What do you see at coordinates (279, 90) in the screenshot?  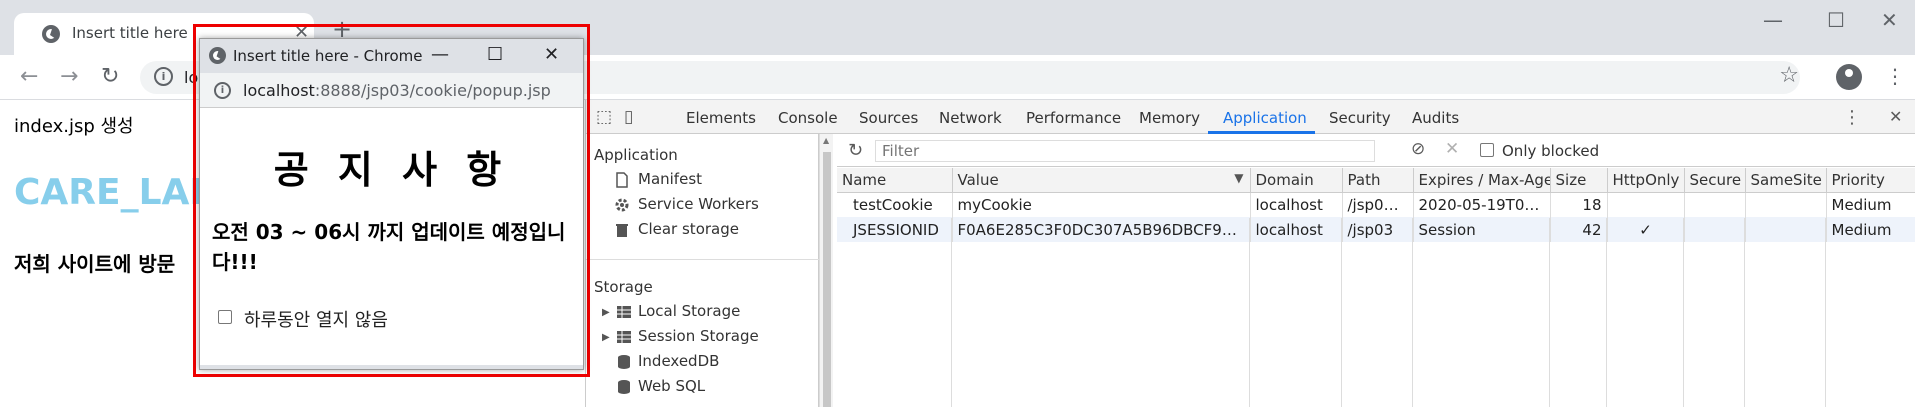 I see `popup-url-host: localhost` at bounding box center [279, 90].